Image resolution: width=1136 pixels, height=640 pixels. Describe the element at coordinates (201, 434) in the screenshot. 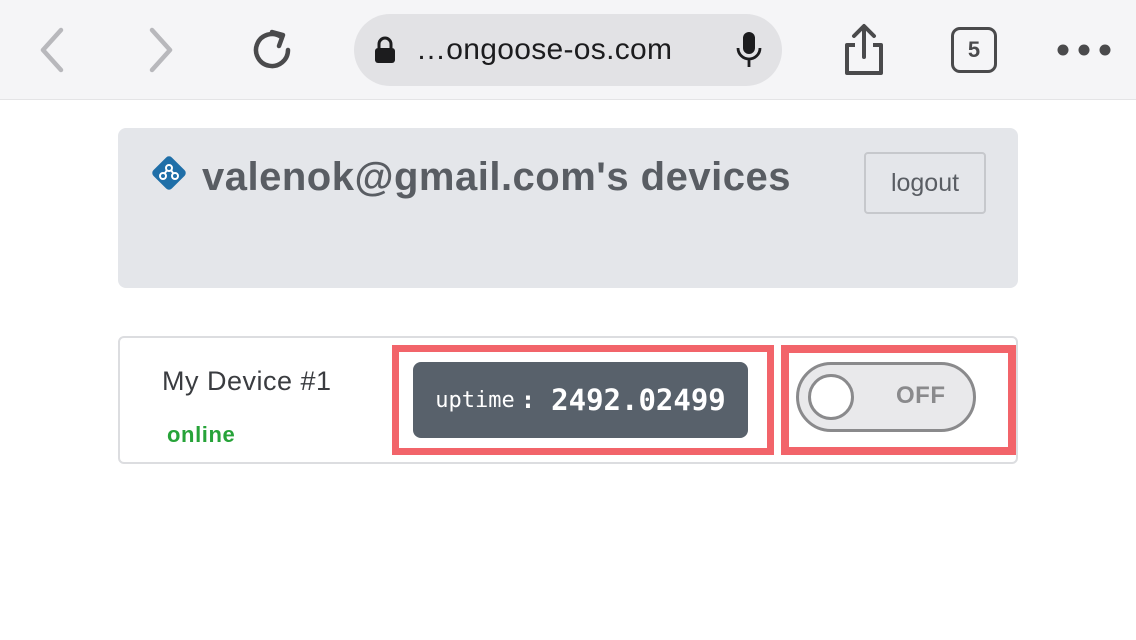

I see `device-status: online` at that location.